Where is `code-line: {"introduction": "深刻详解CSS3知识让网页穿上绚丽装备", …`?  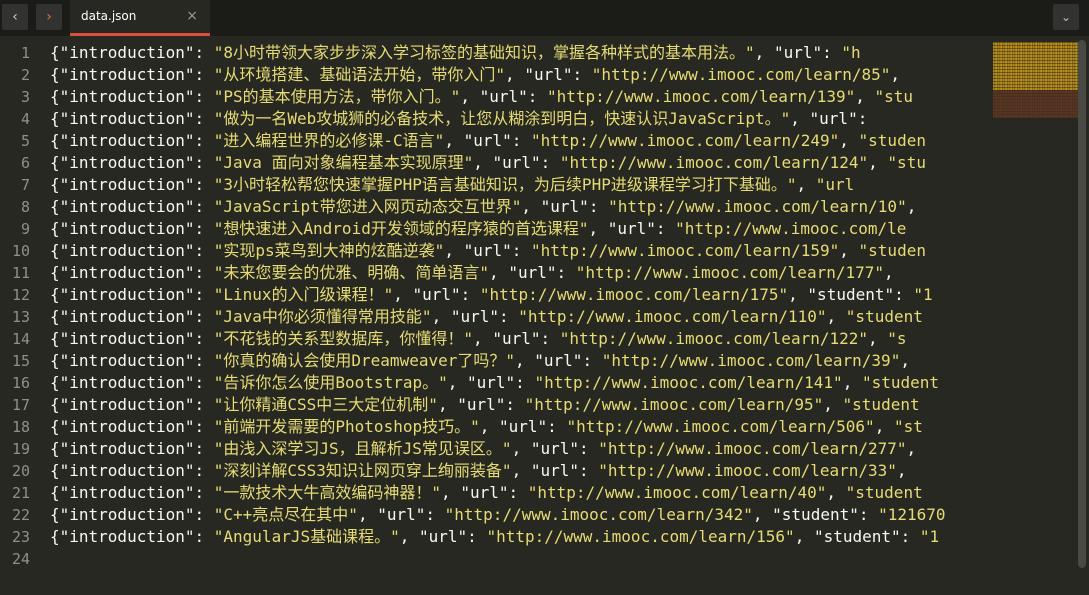
code-line: {"introduction": "深刻详解CSS3知识让网页穿上绚丽装备", … is located at coordinates (478, 471).